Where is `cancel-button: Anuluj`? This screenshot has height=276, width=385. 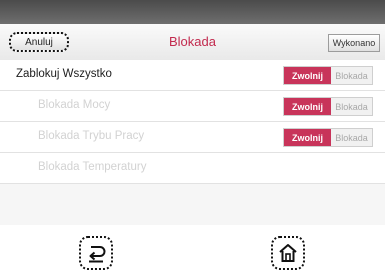 cancel-button: Anuluj is located at coordinates (39, 42).